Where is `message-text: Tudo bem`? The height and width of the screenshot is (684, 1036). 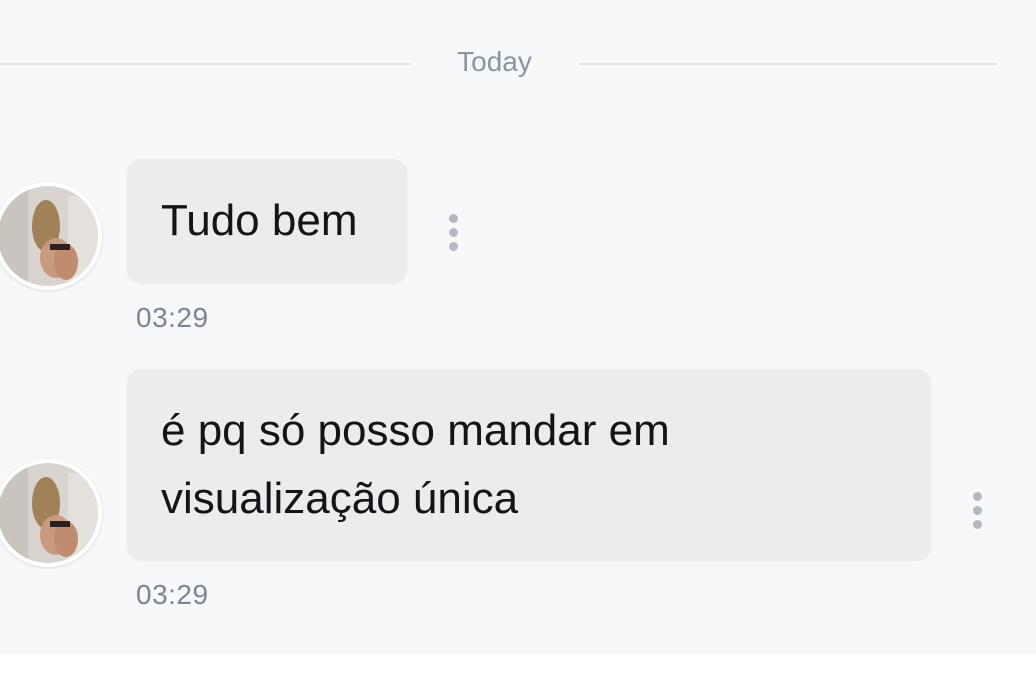 message-text: Tudo bem is located at coordinates (259, 220).